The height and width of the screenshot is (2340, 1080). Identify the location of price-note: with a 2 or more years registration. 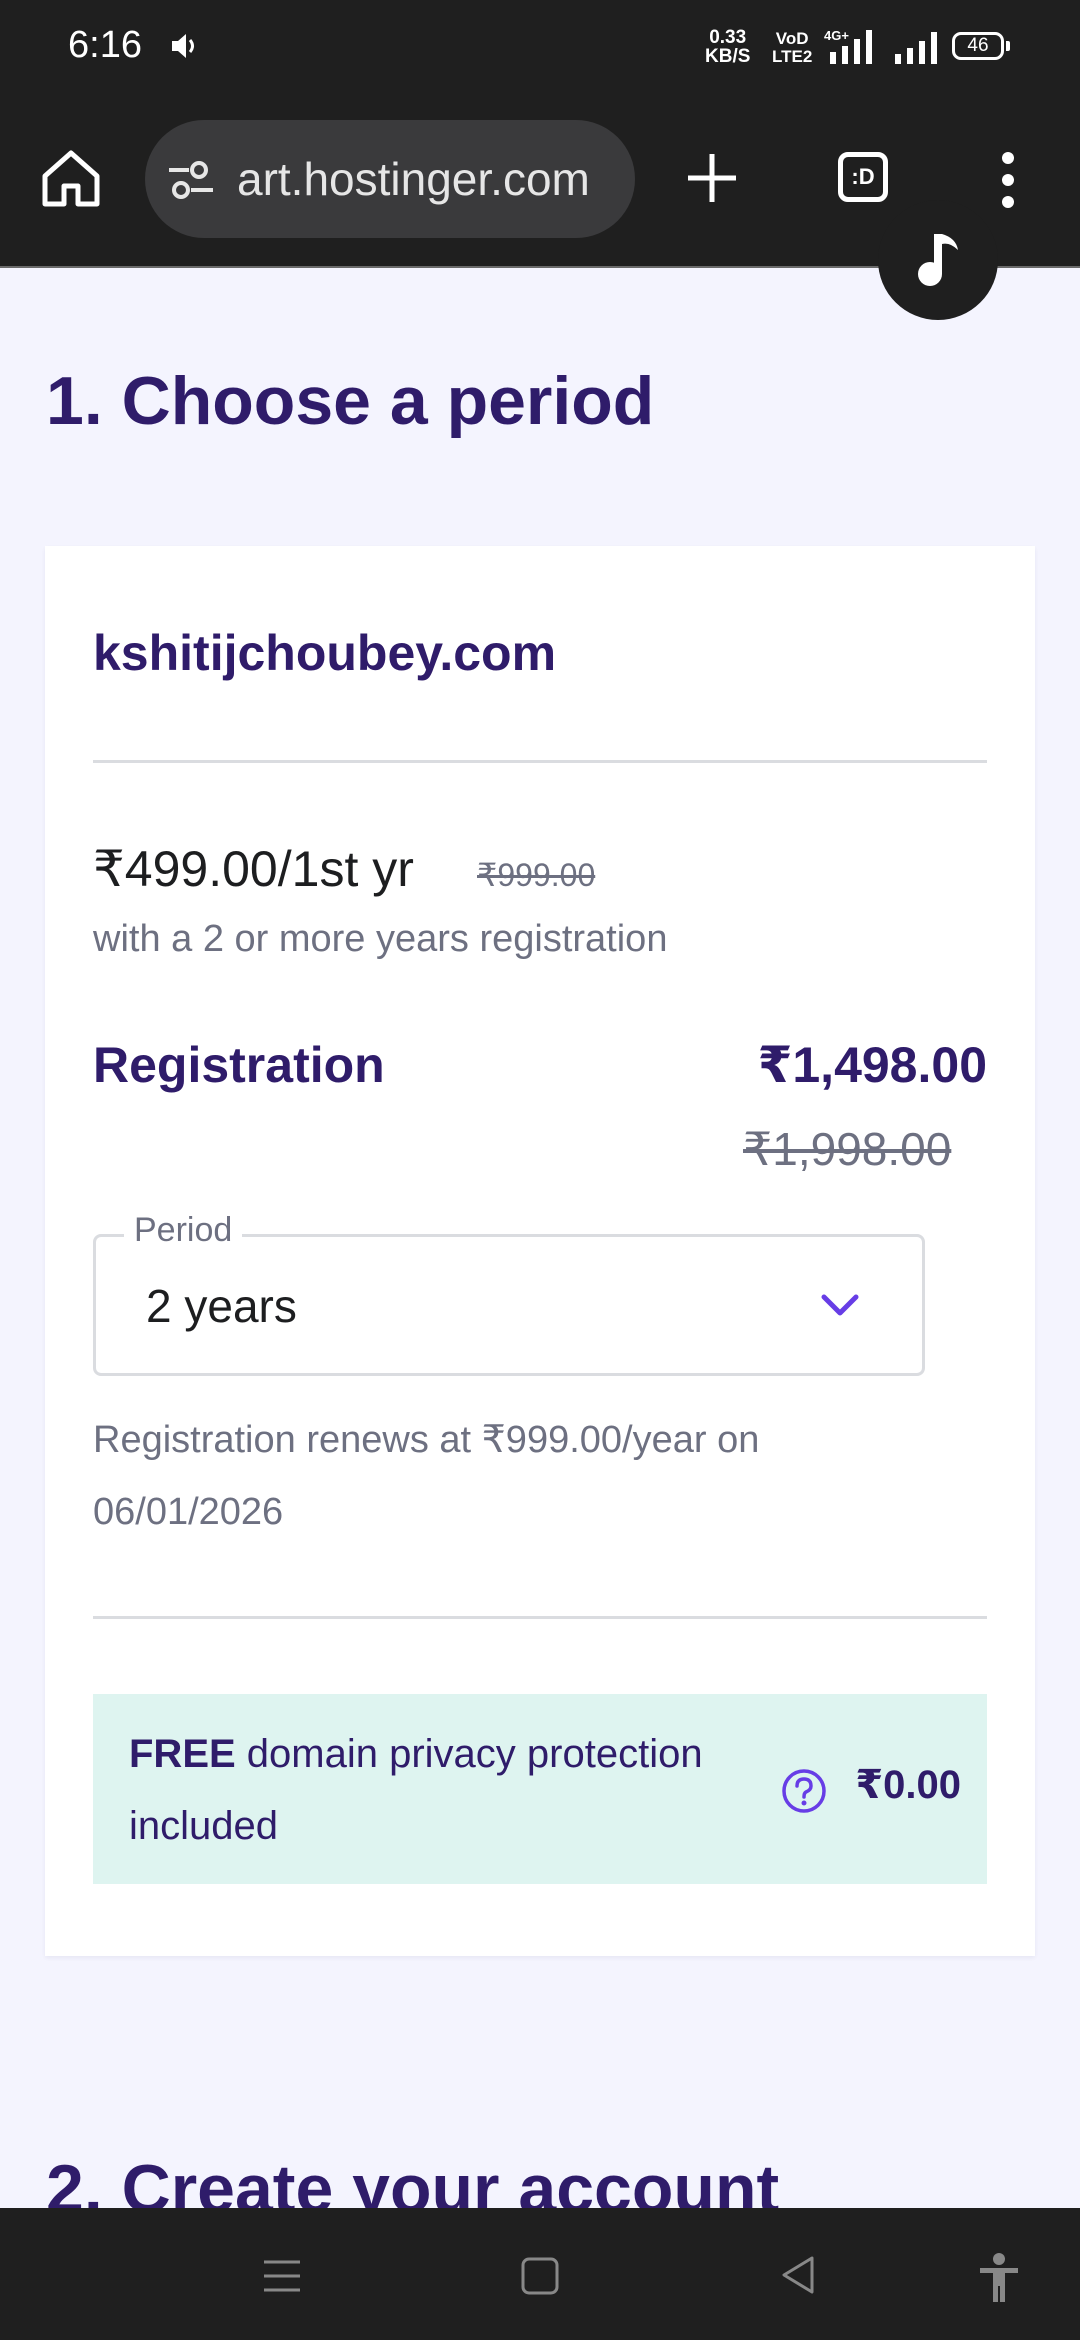
(380, 939).